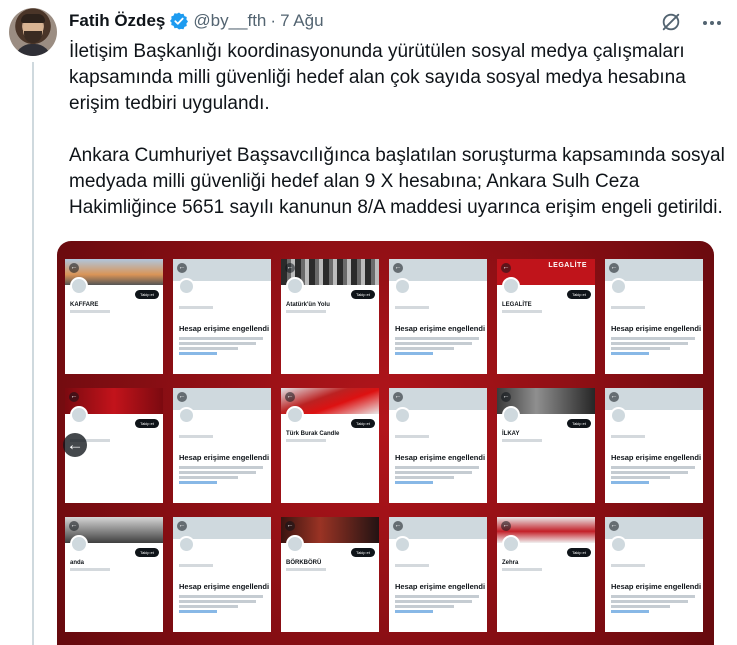 The width and height of the screenshot is (737, 645). What do you see at coordinates (712, 23) in the screenshot?
I see `more-icon` at bounding box center [712, 23].